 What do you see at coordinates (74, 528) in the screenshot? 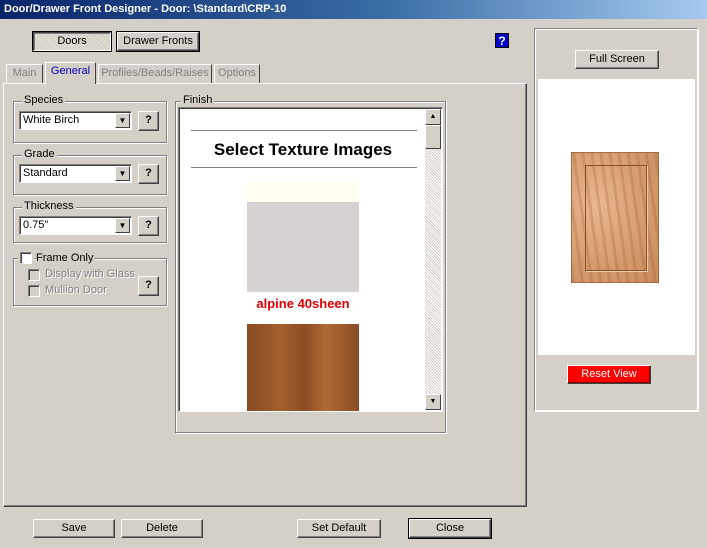
I see `save-button: Save` at bounding box center [74, 528].